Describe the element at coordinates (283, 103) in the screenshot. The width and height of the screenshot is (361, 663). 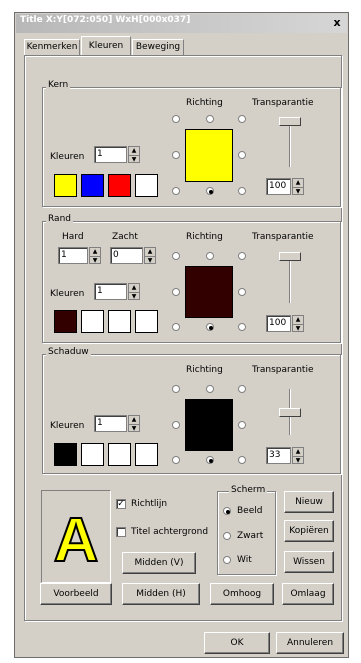
I see `kern-transparantie-label: Transparantie` at that location.